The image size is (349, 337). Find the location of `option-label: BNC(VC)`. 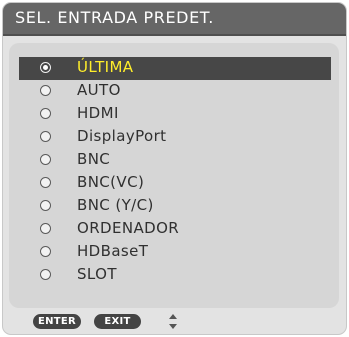

option-label: BNC(VC) is located at coordinates (111, 182).